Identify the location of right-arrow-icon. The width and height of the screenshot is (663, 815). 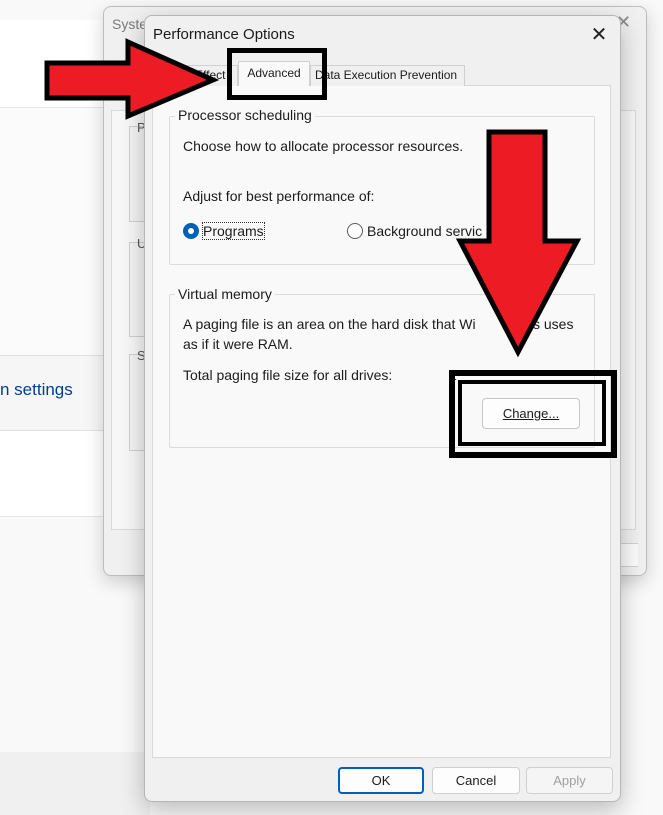
(132, 79).